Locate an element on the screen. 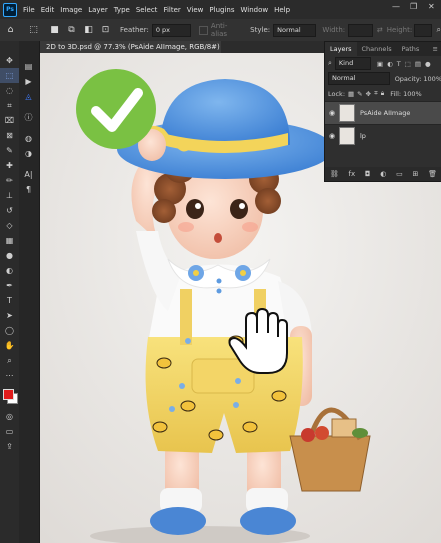 This screenshot has height=543, width=441. edit-toolbar-icon: ⋯ is located at coordinates (9, 375).